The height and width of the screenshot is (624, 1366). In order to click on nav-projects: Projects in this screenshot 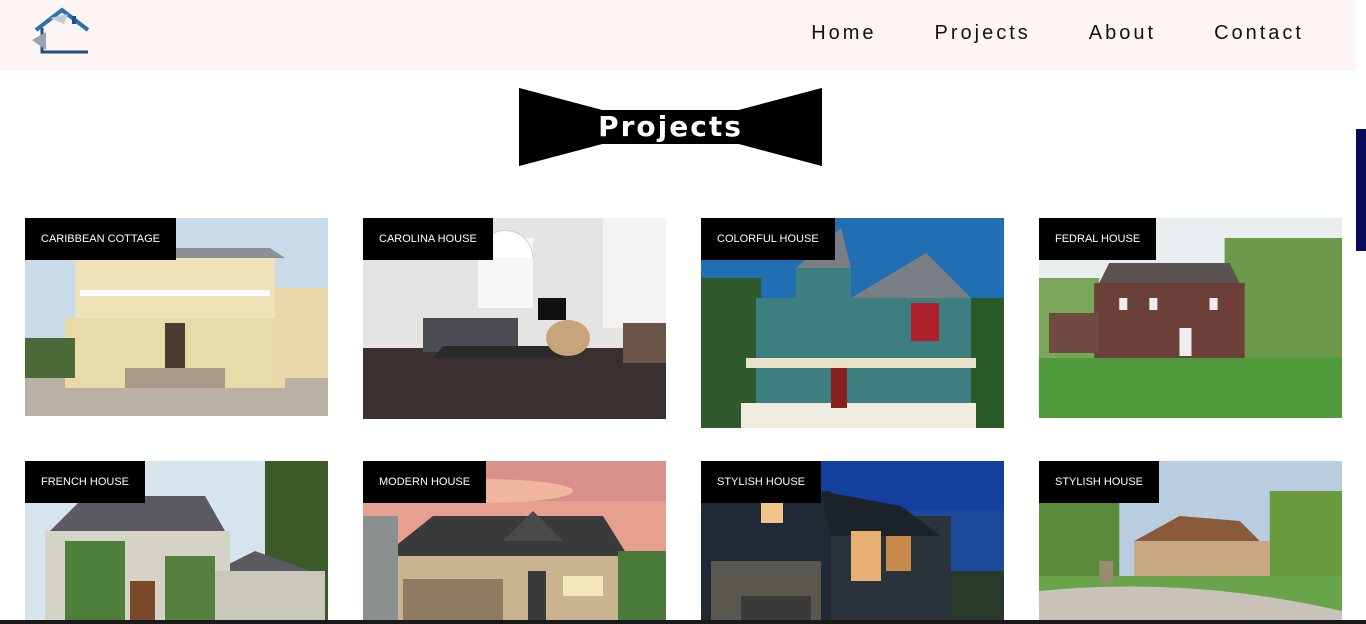, I will do `click(983, 33)`.